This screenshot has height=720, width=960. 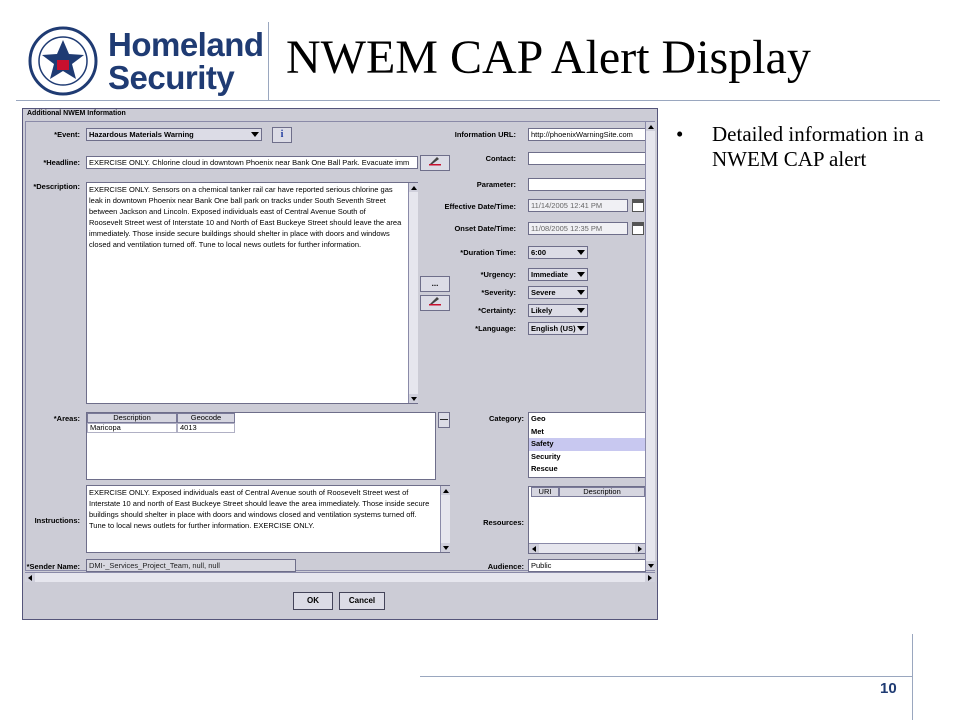 I want to click on slide-title: NWEM CAP Alert Display, so click(x=548, y=57).